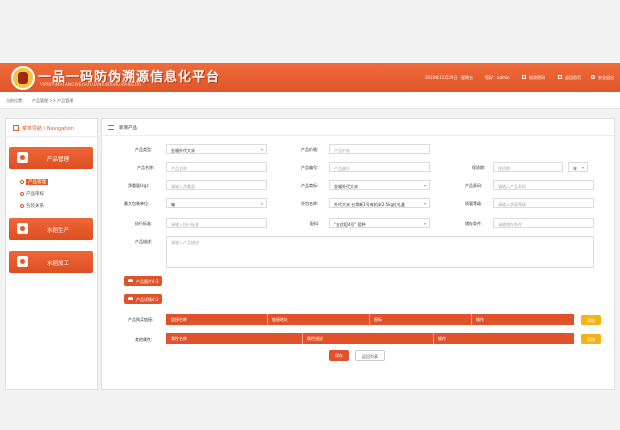 The height and width of the screenshot is (430, 620). I want to click on name-input: 产品名称, so click(216, 167).